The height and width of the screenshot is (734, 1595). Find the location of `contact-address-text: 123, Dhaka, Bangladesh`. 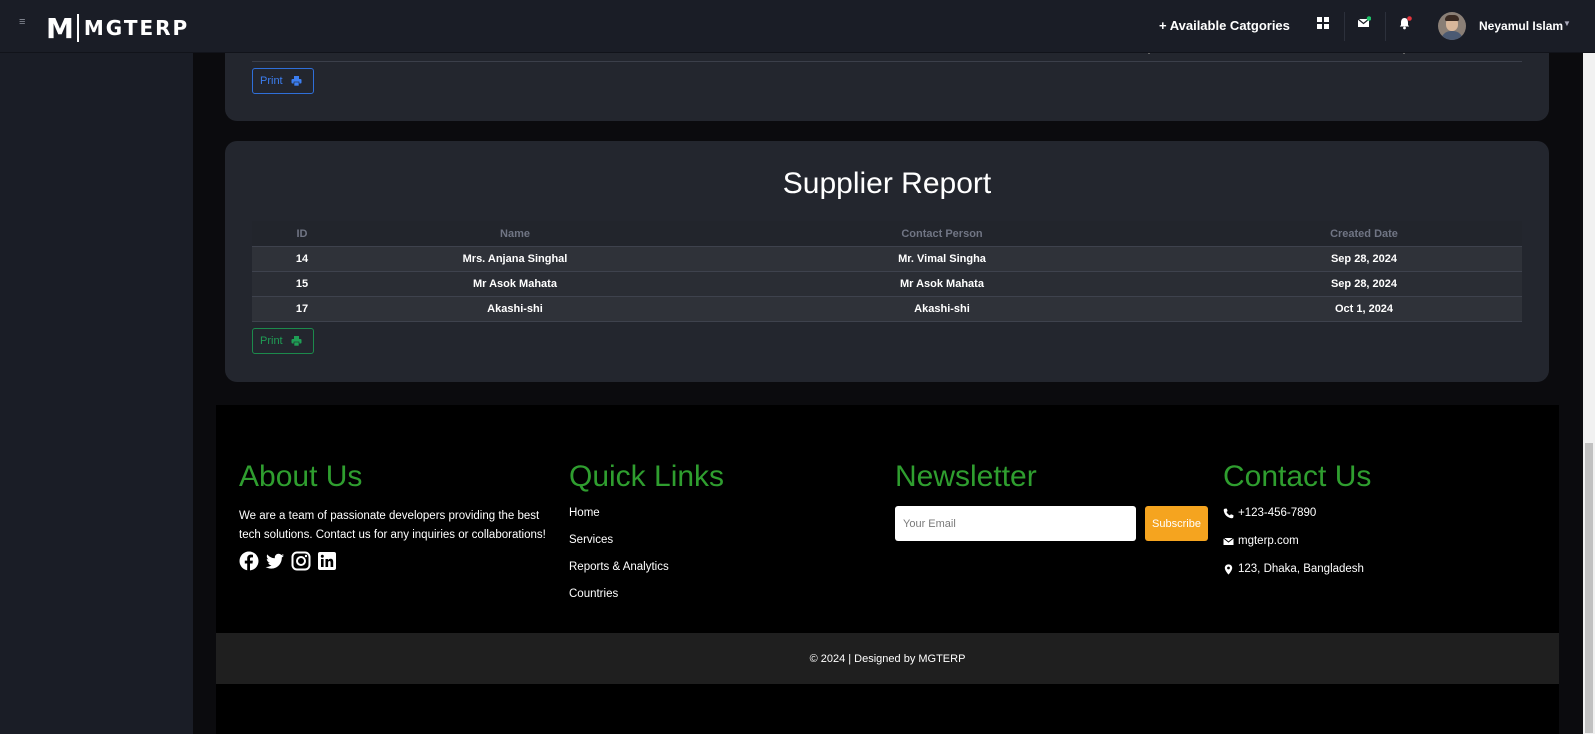

contact-address-text: 123, Dhaka, Bangladesh is located at coordinates (1301, 569).